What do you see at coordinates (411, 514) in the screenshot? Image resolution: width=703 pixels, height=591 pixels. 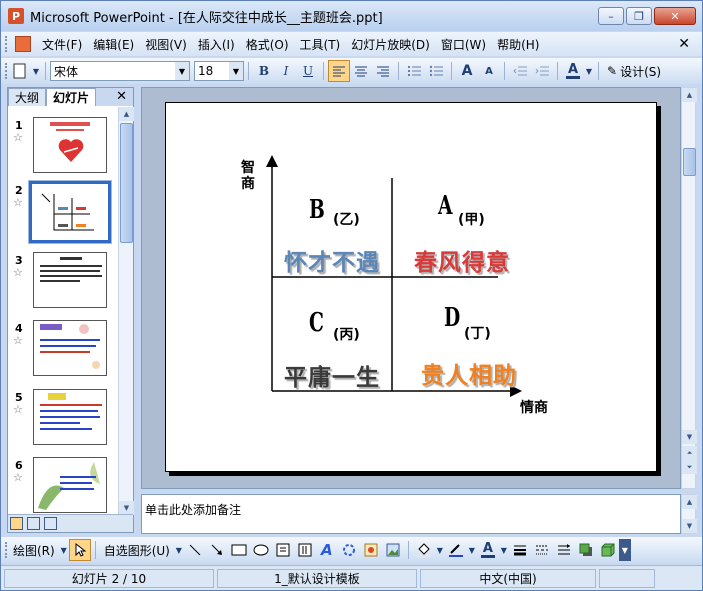 I see `notes-pane: 单击此处添加备注` at bounding box center [411, 514].